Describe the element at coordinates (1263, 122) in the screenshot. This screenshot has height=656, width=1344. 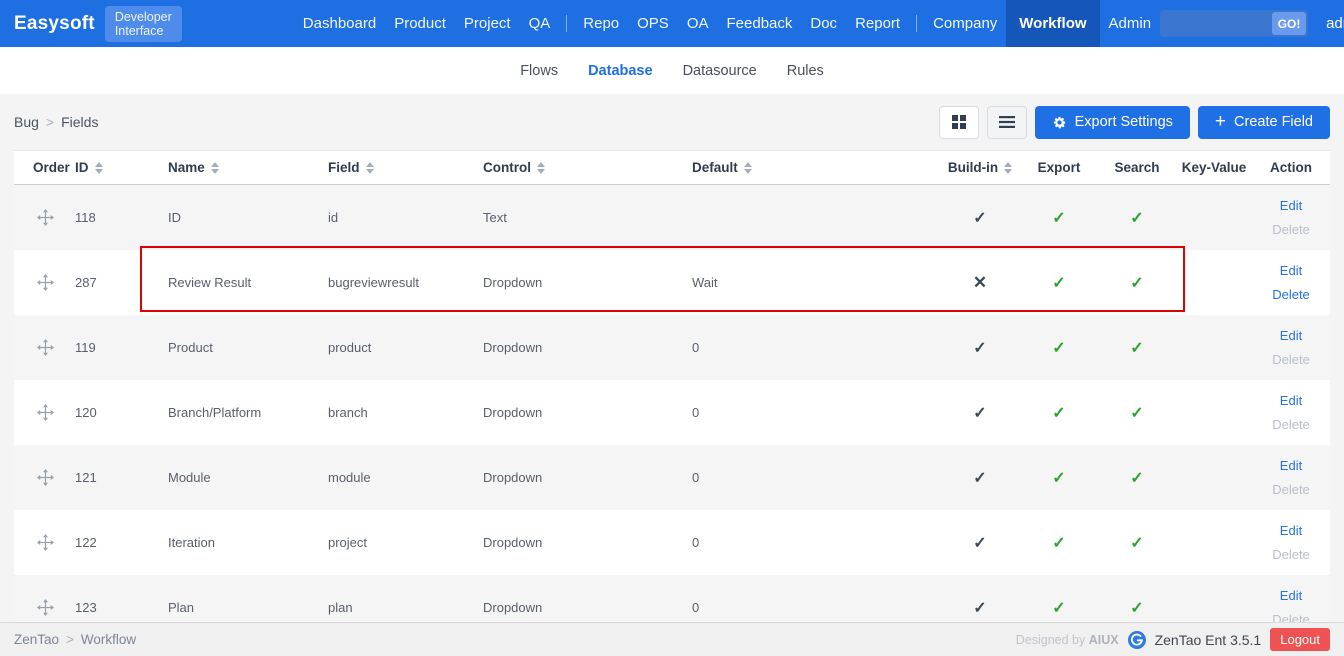
I see `create-field-button: + Create Field` at that location.